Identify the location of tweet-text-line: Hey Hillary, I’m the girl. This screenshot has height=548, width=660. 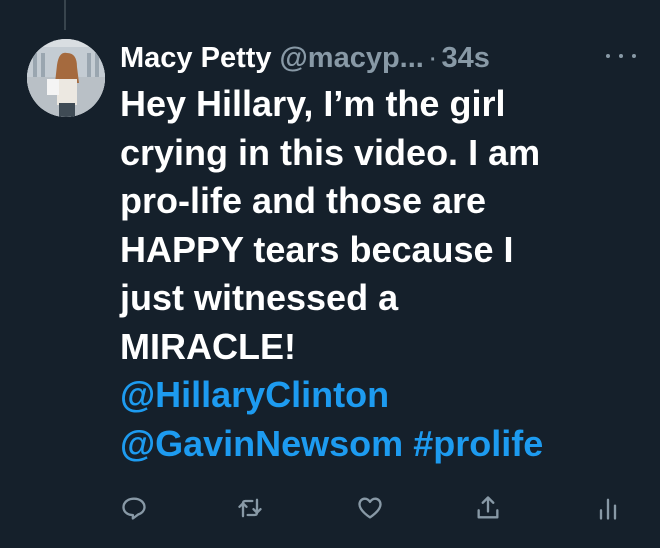
(313, 103).